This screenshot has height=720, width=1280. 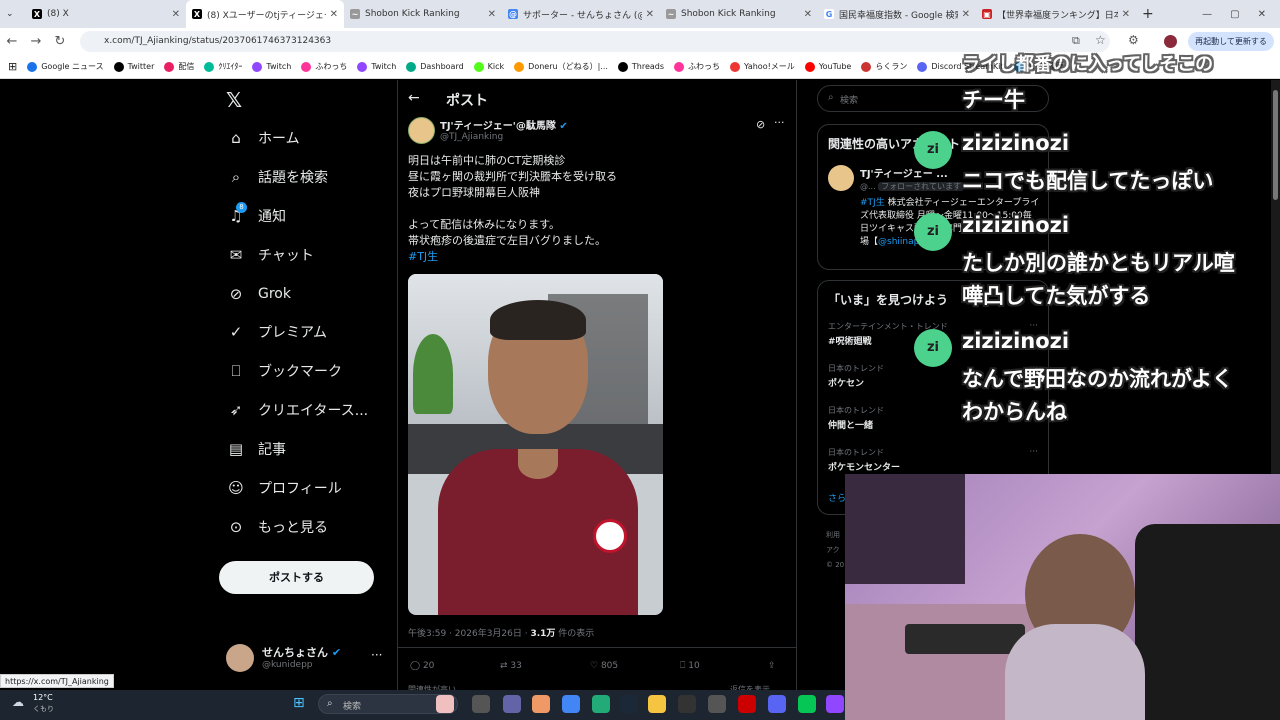 I want to click on chrome-icon, so click(x=571, y=704).